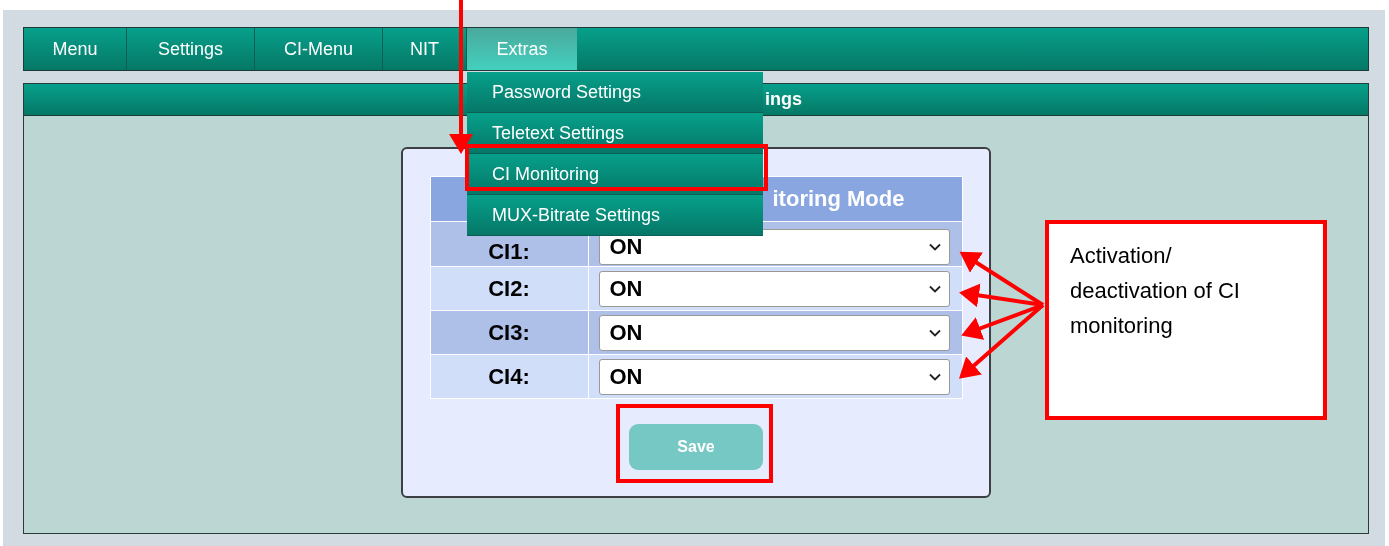 This screenshot has width=1389, height=546. I want to click on nav-tab: Menu, so click(75, 49).